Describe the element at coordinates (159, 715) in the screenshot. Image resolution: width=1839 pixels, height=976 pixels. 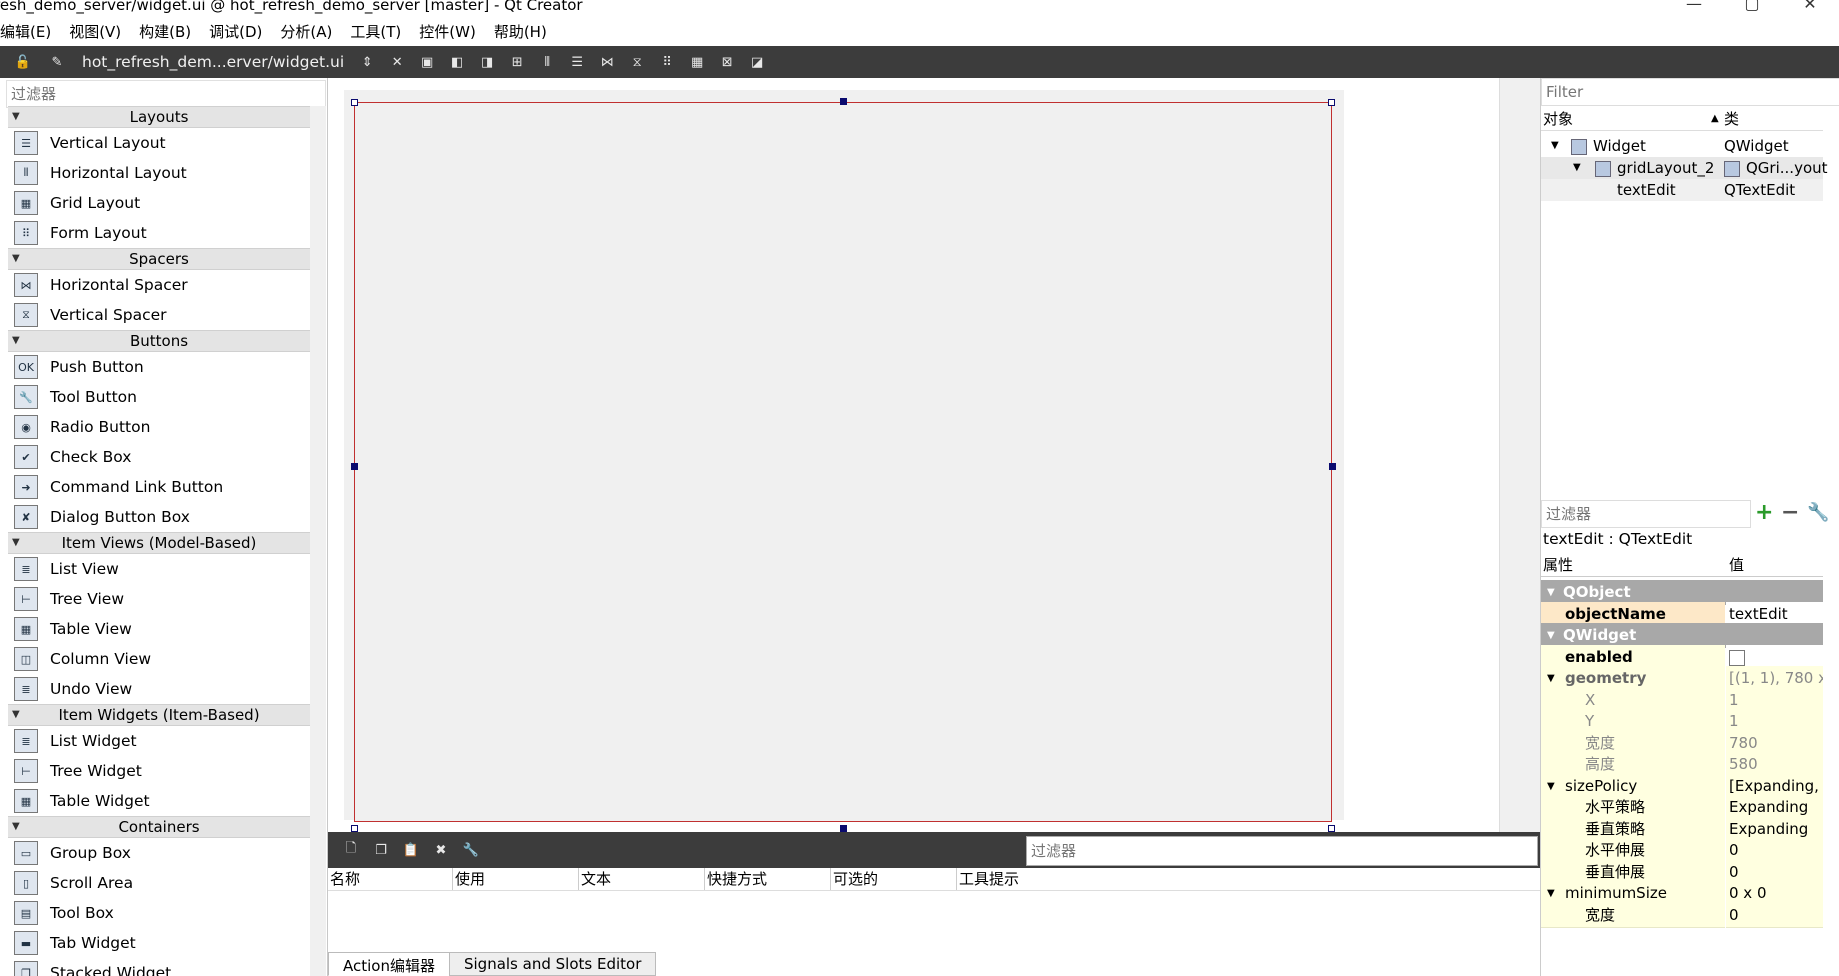
I see `category-item-widgets-item-based: ▼ Item Widgets (Item-Based)` at that location.